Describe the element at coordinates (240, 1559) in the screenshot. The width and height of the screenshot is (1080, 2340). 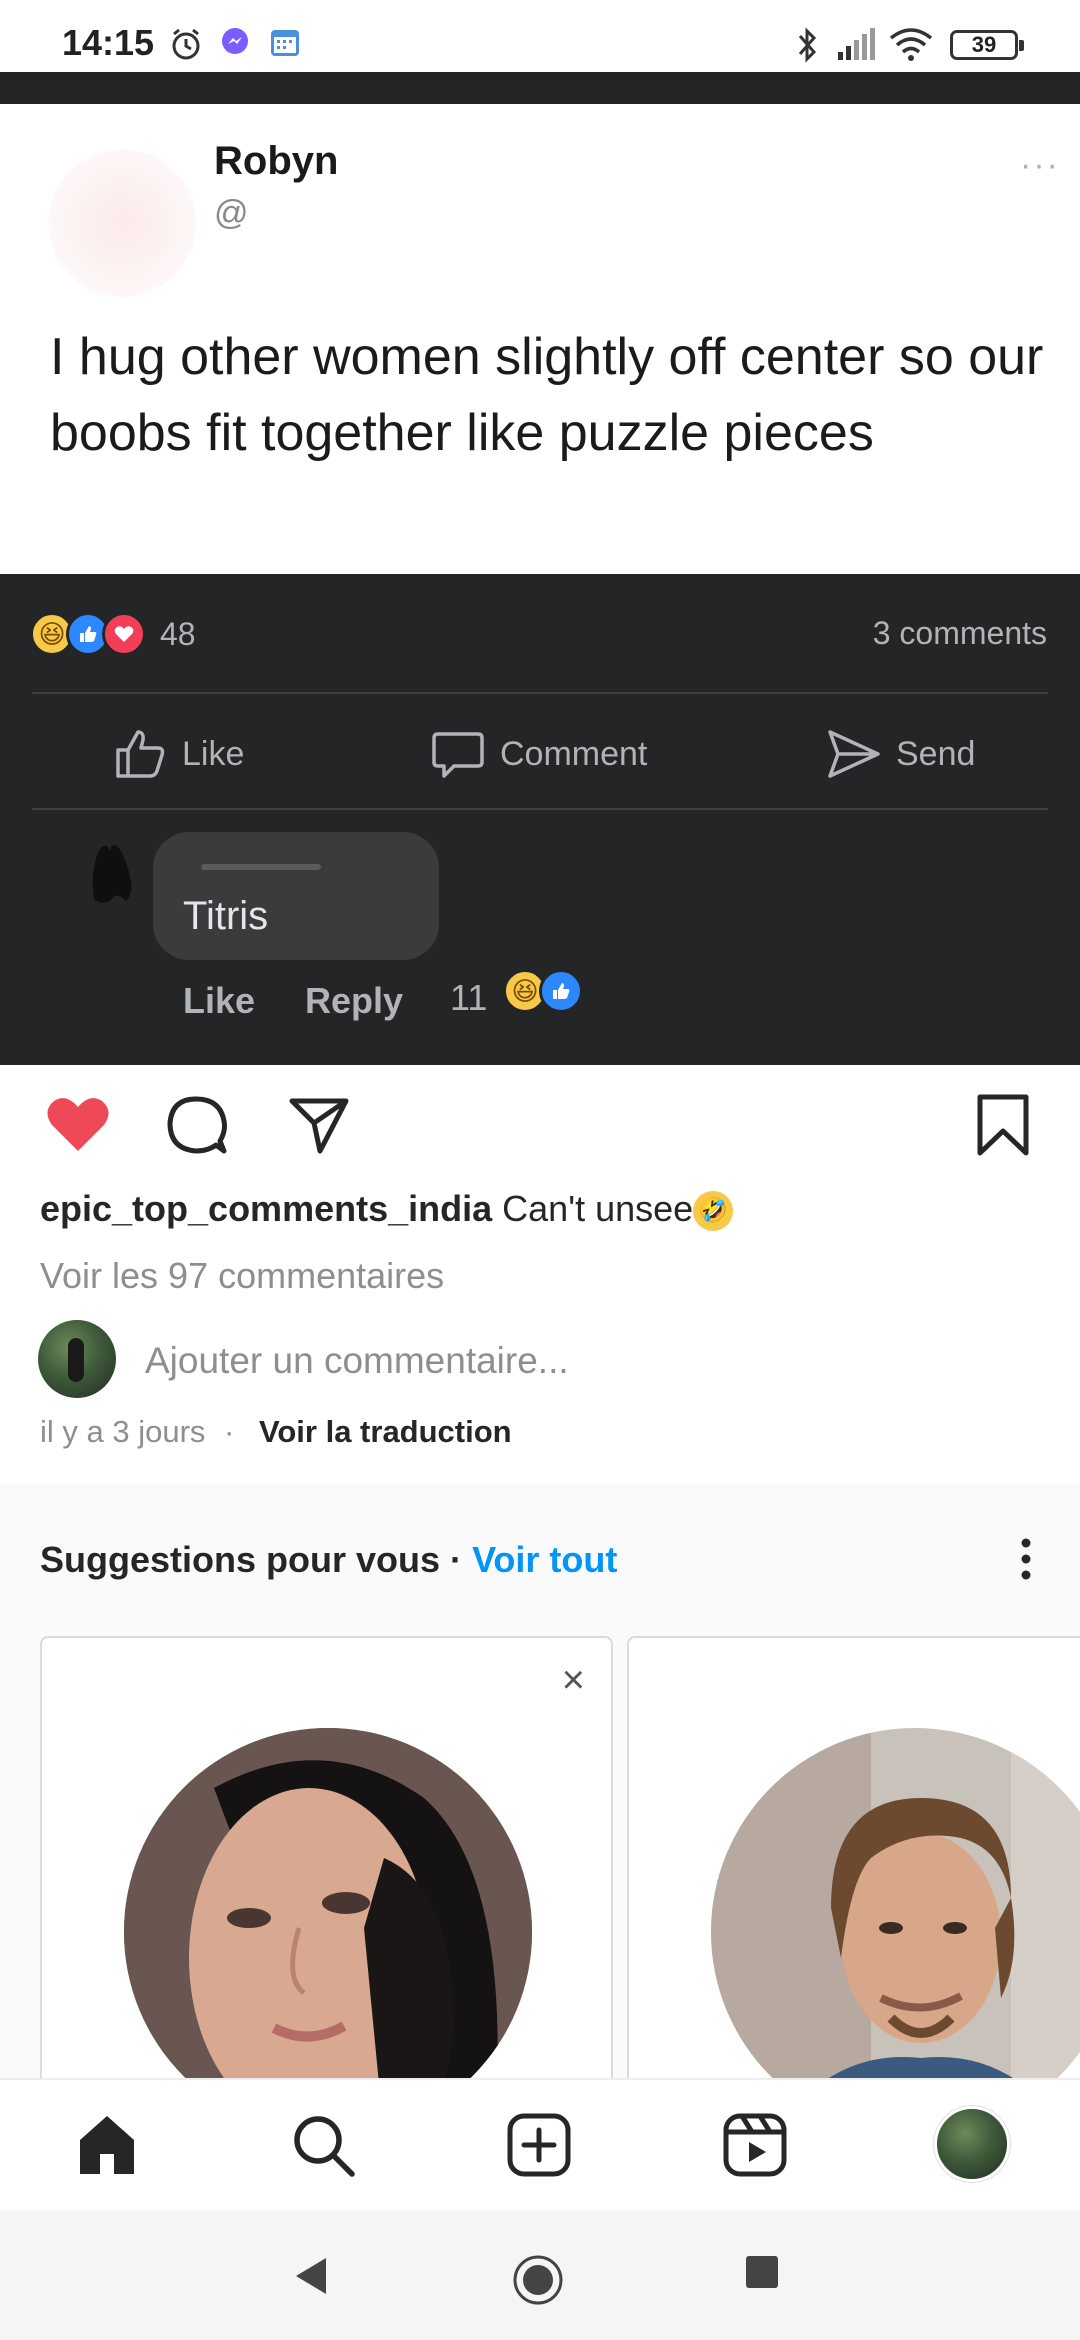
I see `suggestions-title: Suggestions pour vous` at that location.